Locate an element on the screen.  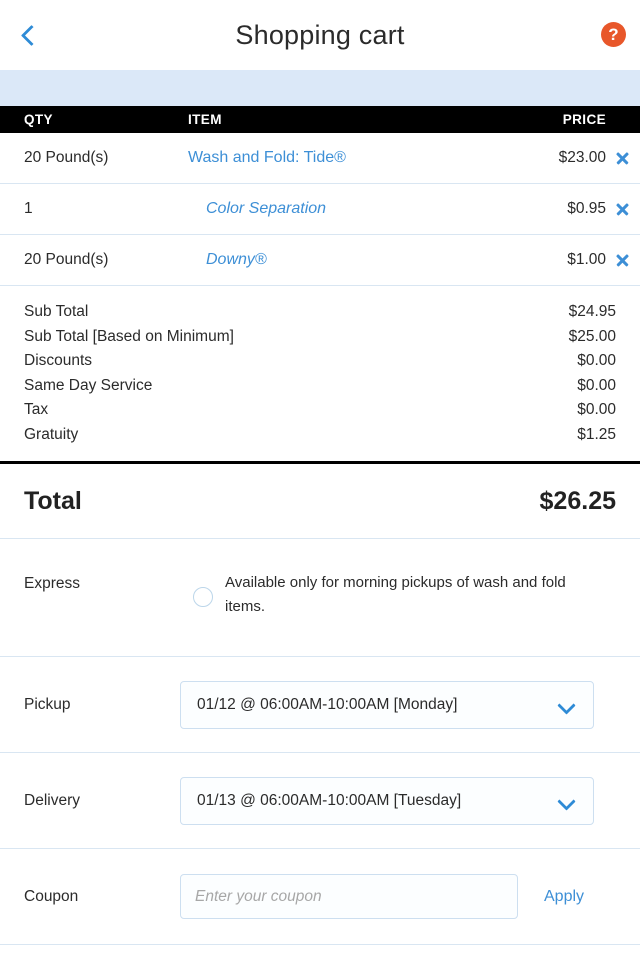
delivery-value: 01/13 @ 06:00AM-10:00AM [Tuesday] is located at coordinates (329, 800).